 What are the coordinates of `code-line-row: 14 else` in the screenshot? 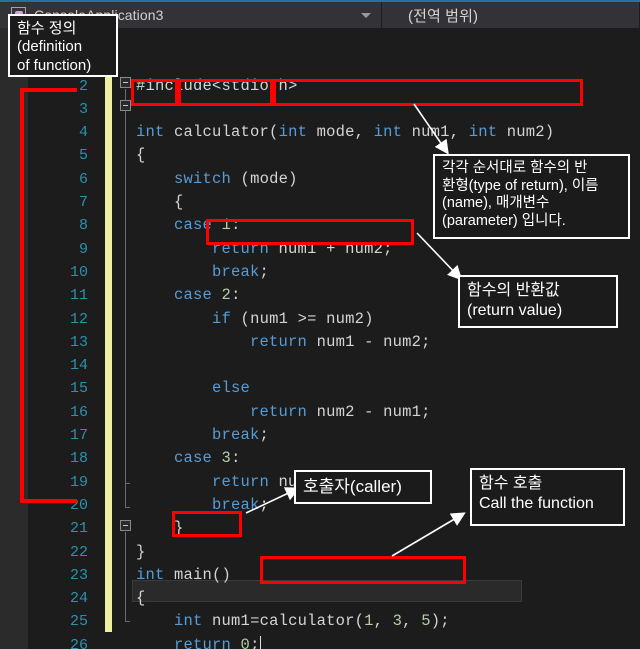 It's located at (320, 364).